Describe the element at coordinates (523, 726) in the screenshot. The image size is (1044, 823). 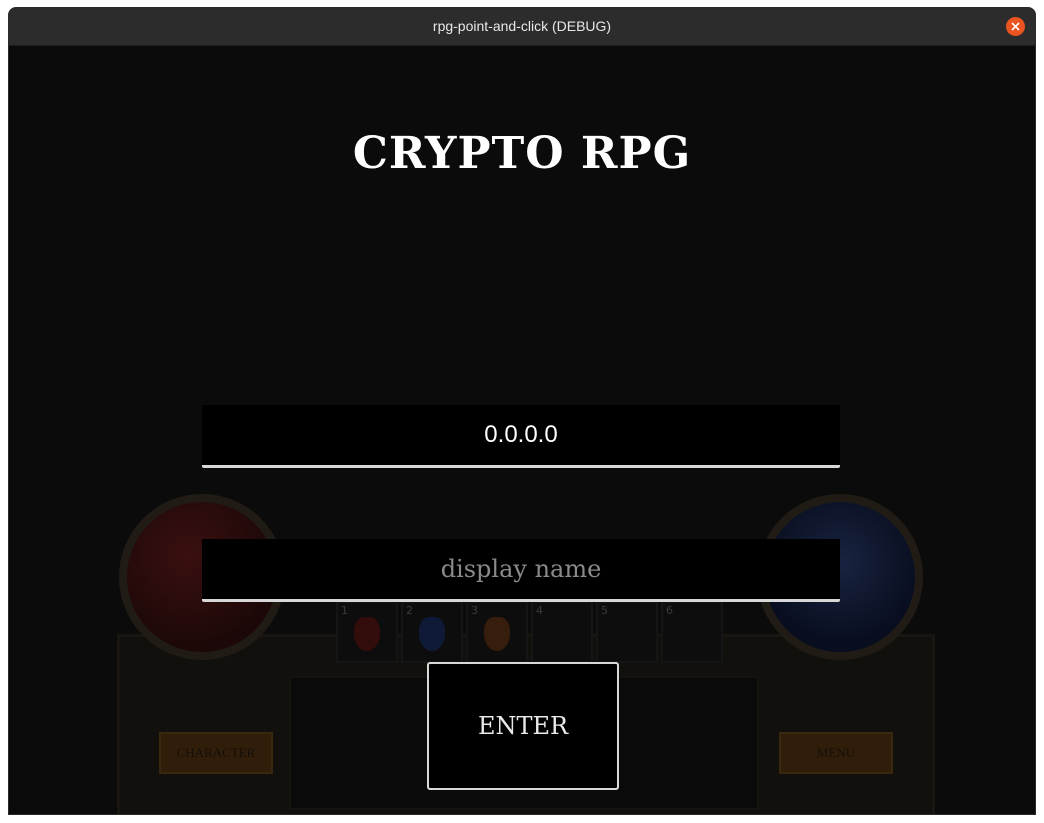
I see `enter-button: ENTER` at that location.